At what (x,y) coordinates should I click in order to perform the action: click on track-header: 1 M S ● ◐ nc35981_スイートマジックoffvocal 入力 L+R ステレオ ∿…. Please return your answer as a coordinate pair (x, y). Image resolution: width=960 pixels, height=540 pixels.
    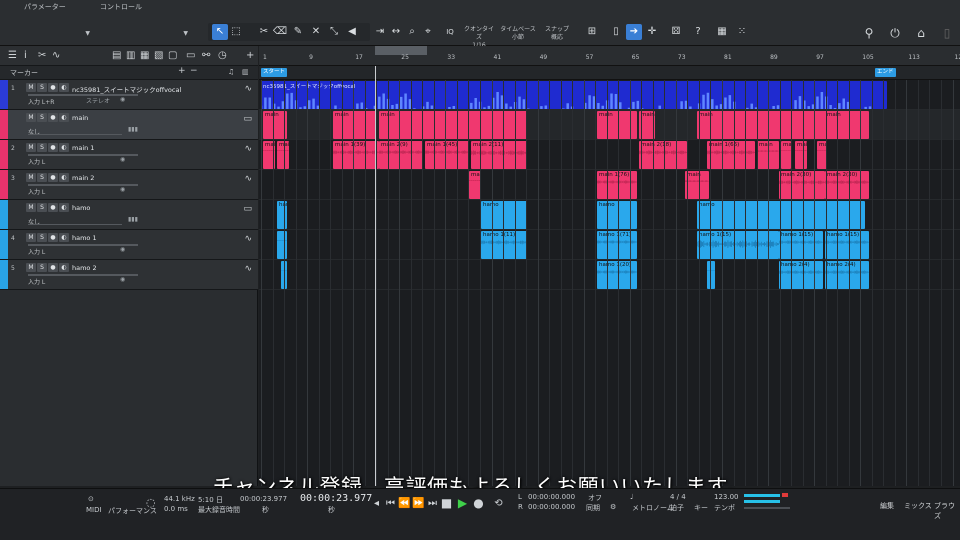
    Looking at the image, I should click on (129, 95).